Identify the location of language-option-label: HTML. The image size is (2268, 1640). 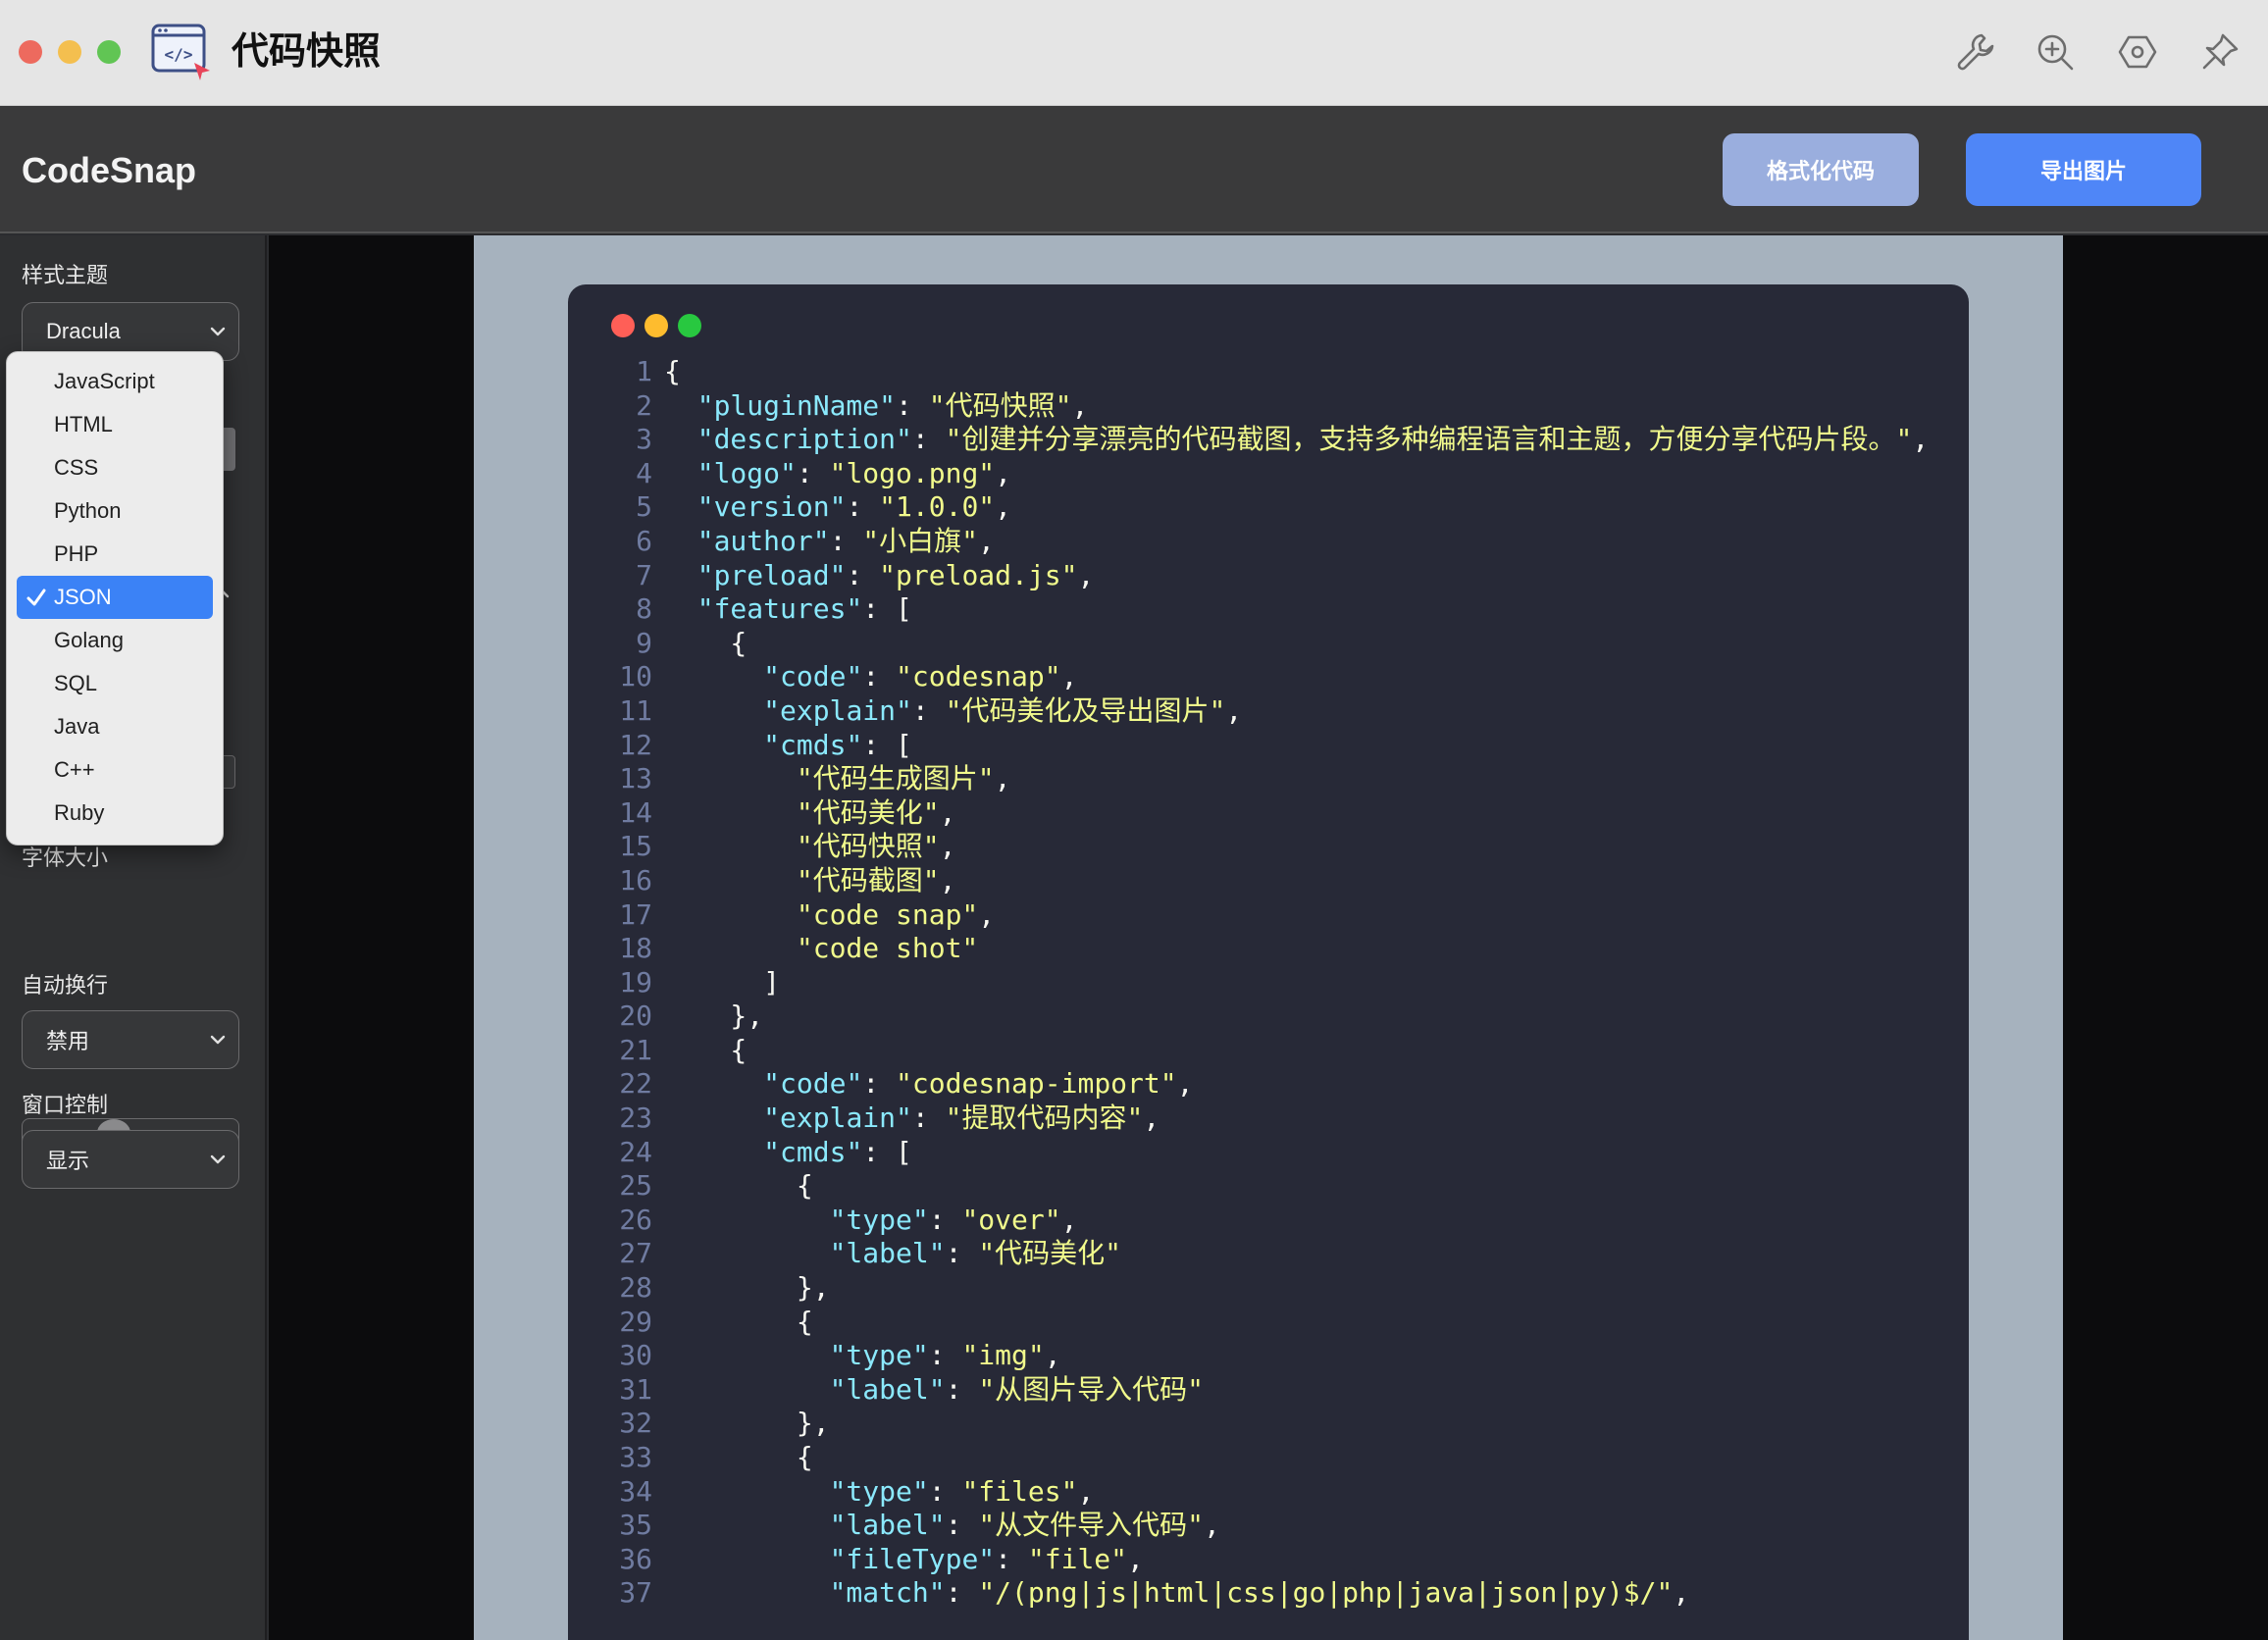
(83, 424).